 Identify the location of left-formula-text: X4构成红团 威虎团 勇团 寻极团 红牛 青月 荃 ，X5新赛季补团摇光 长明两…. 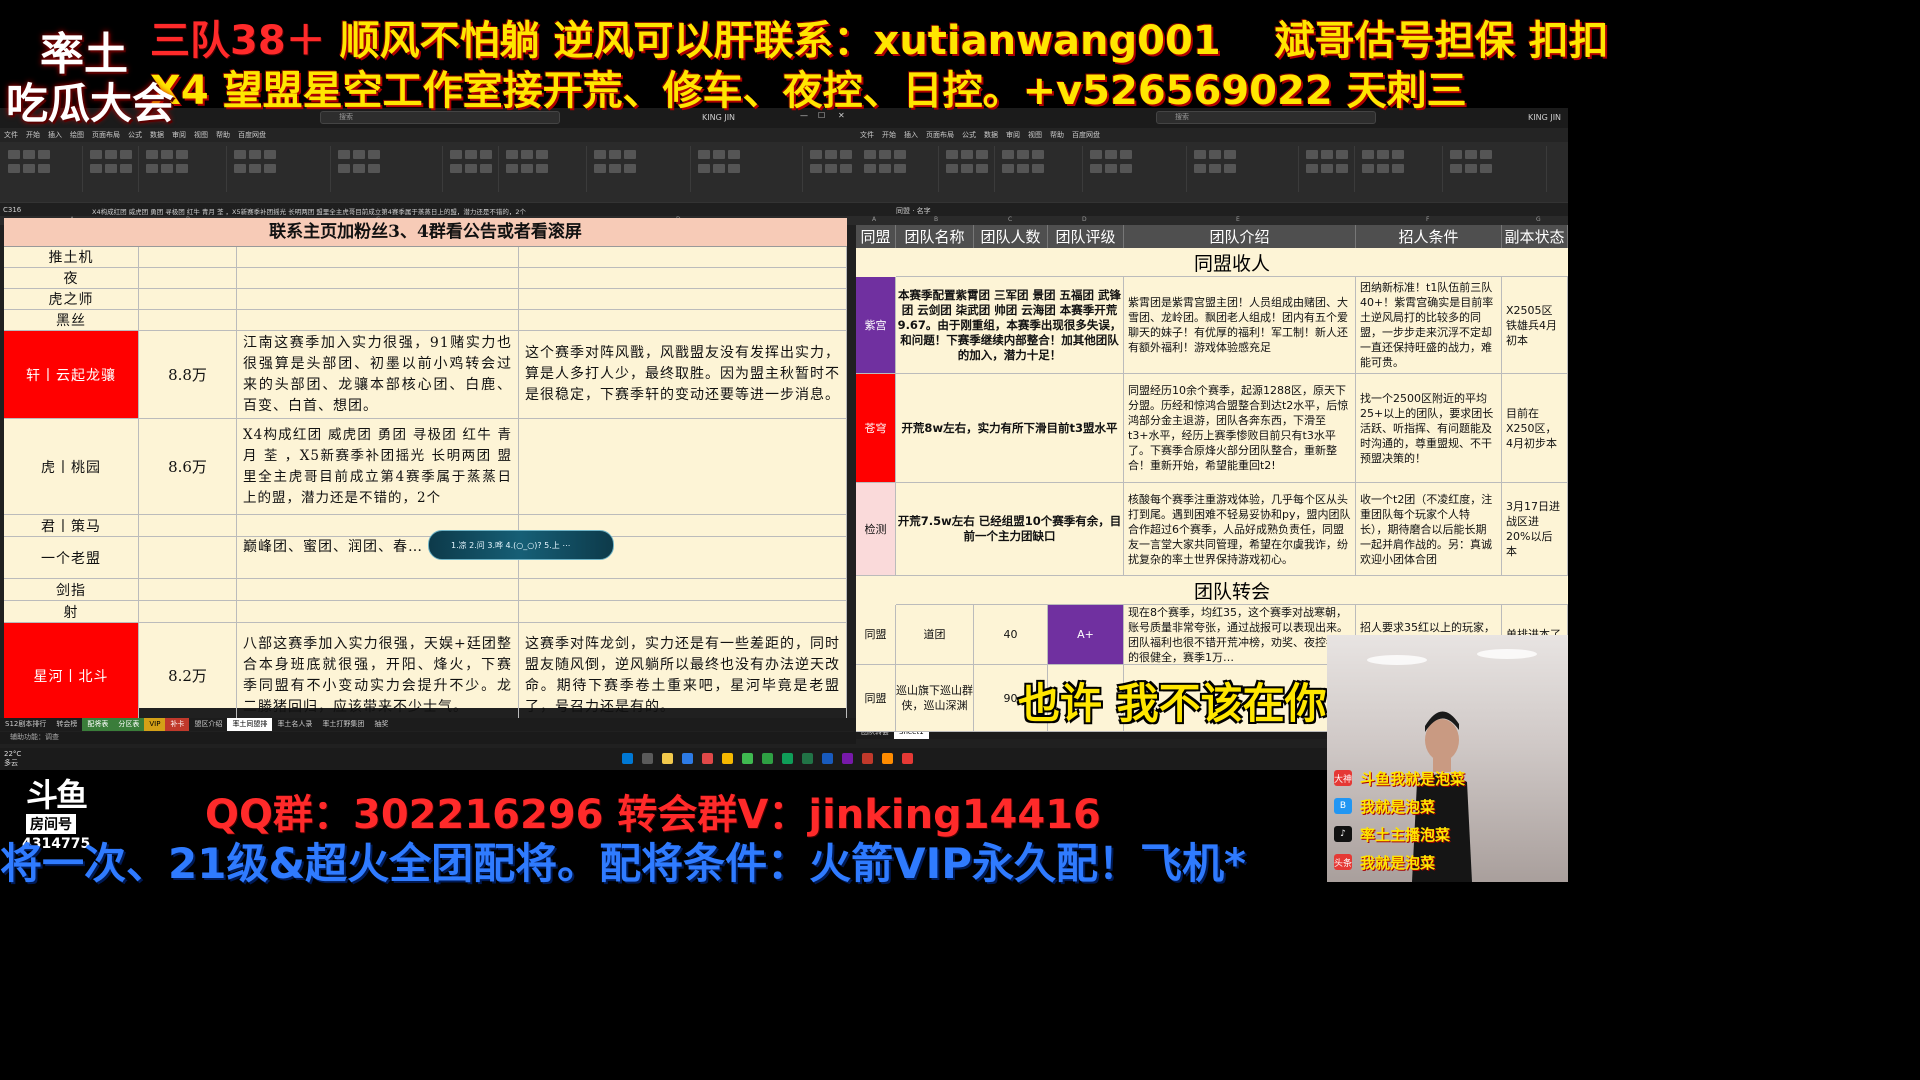
(309, 211).